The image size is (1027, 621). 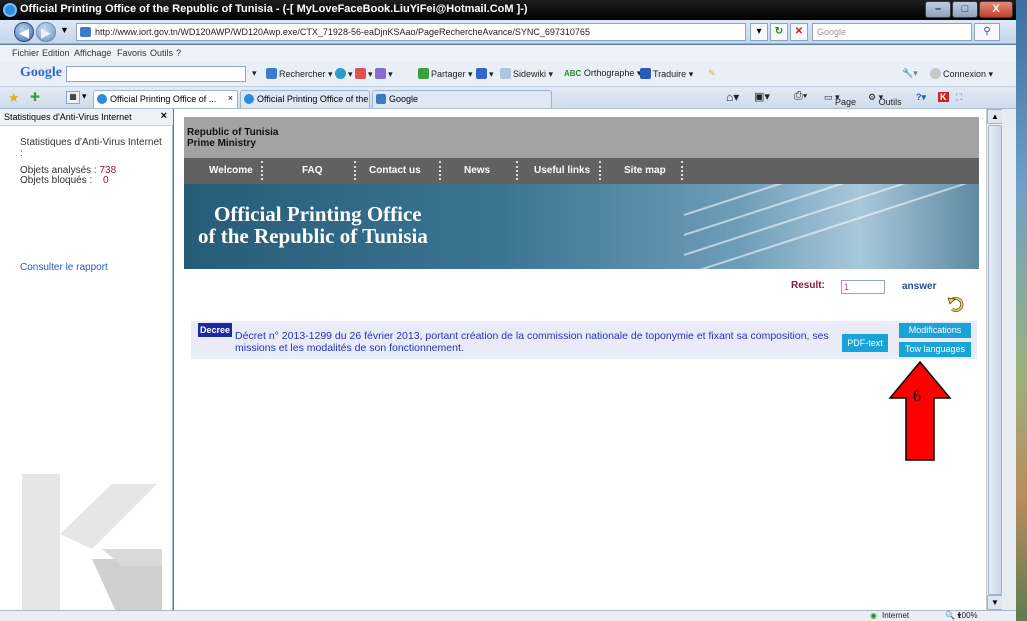 I want to click on menu-favoris: Favoris, so click(x=132, y=53).